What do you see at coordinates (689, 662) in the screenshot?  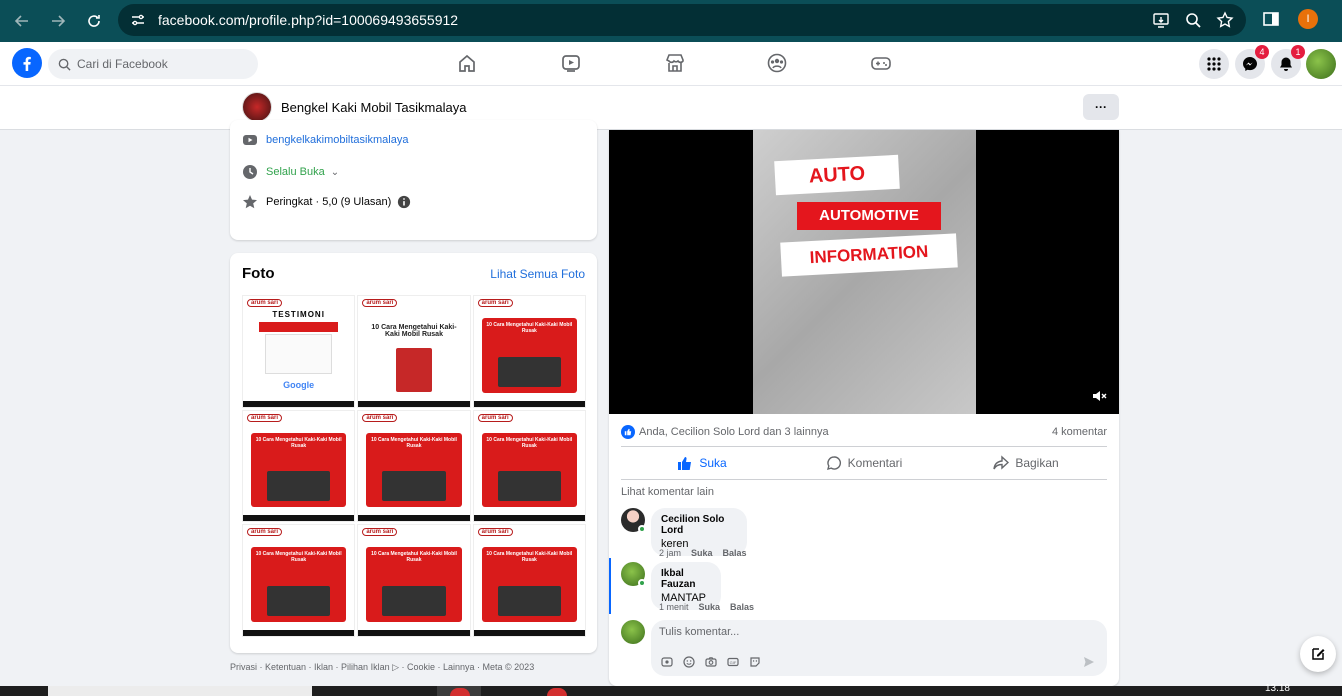 I see `emoji-icon` at bounding box center [689, 662].